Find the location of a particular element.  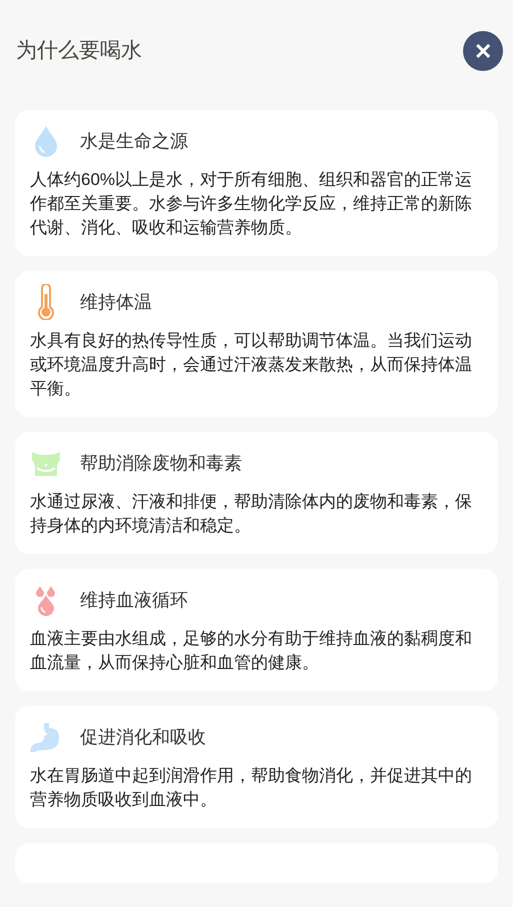

card-title: 水是生命之源 is located at coordinates (134, 141).